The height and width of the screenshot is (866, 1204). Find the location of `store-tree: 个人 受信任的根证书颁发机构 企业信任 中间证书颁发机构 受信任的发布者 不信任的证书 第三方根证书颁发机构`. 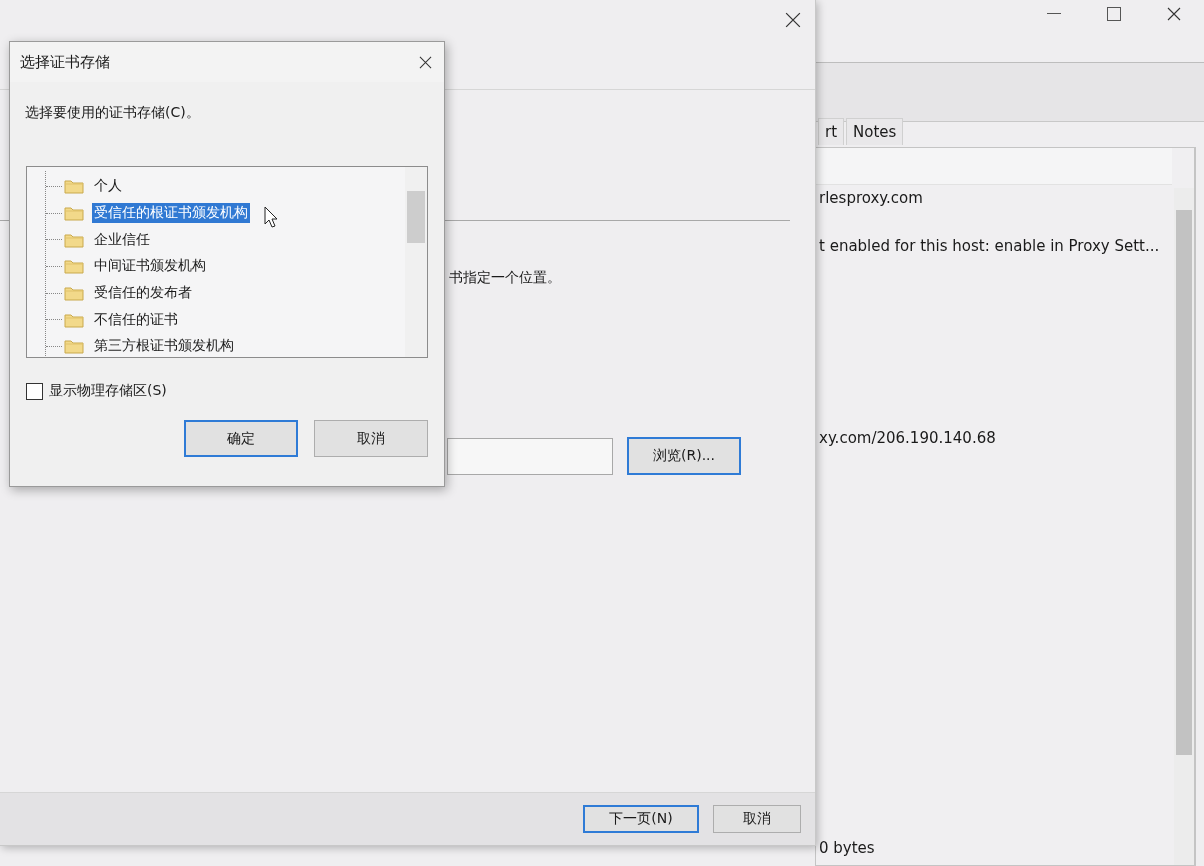

store-tree: 个人 受信任的根证书颁发机构 企业信任 中间证书颁发机构 受信任的发布者 不信任的证书 第三方根证书颁发机构 is located at coordinates (227, 262).